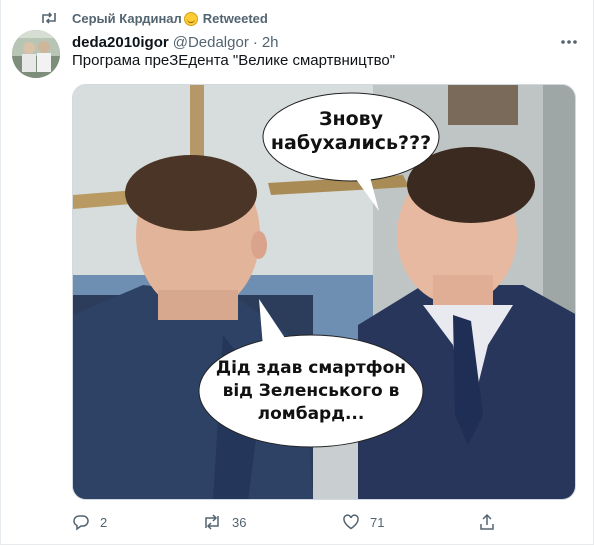 Image resolution: width=594 pixels, height=546 pixels. Describe the element at coordinates (49, 18) in the screenshot. I see `retweet-icon` at that location.